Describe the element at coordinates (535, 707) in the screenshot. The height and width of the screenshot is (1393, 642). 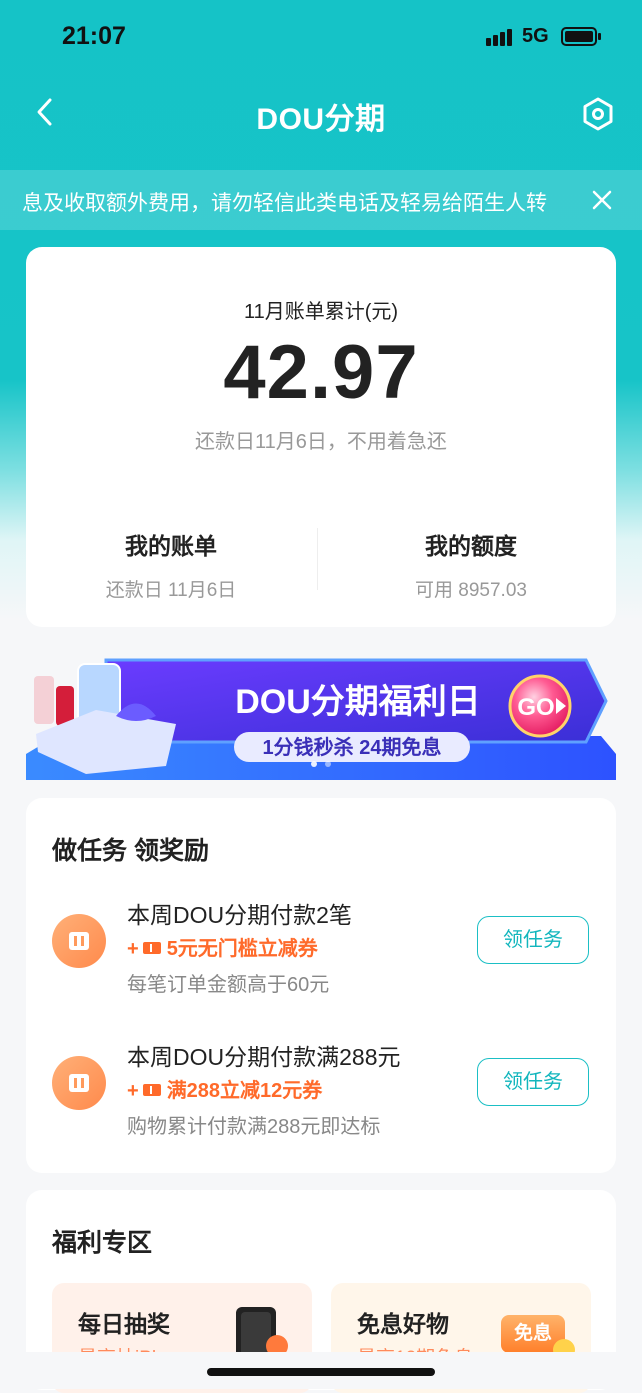
I see `go-label: GO` at that location.